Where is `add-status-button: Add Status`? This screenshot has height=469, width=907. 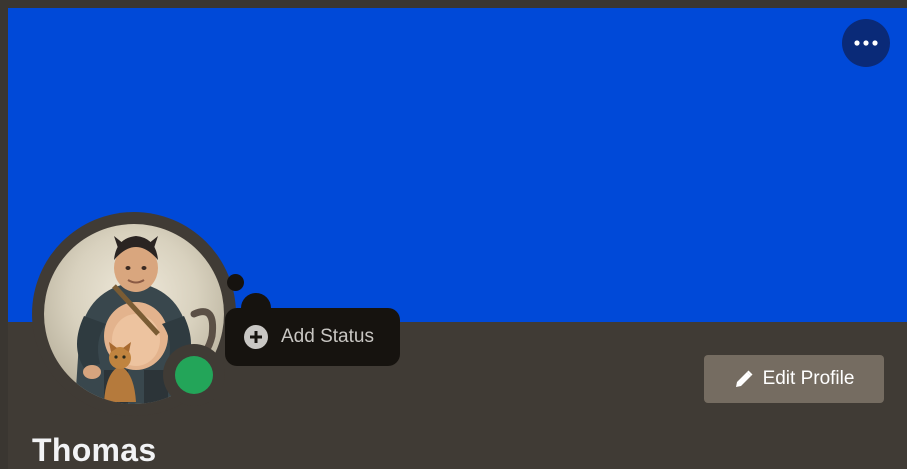
add-status-button: Add Status is located at coordinates (312, 337).